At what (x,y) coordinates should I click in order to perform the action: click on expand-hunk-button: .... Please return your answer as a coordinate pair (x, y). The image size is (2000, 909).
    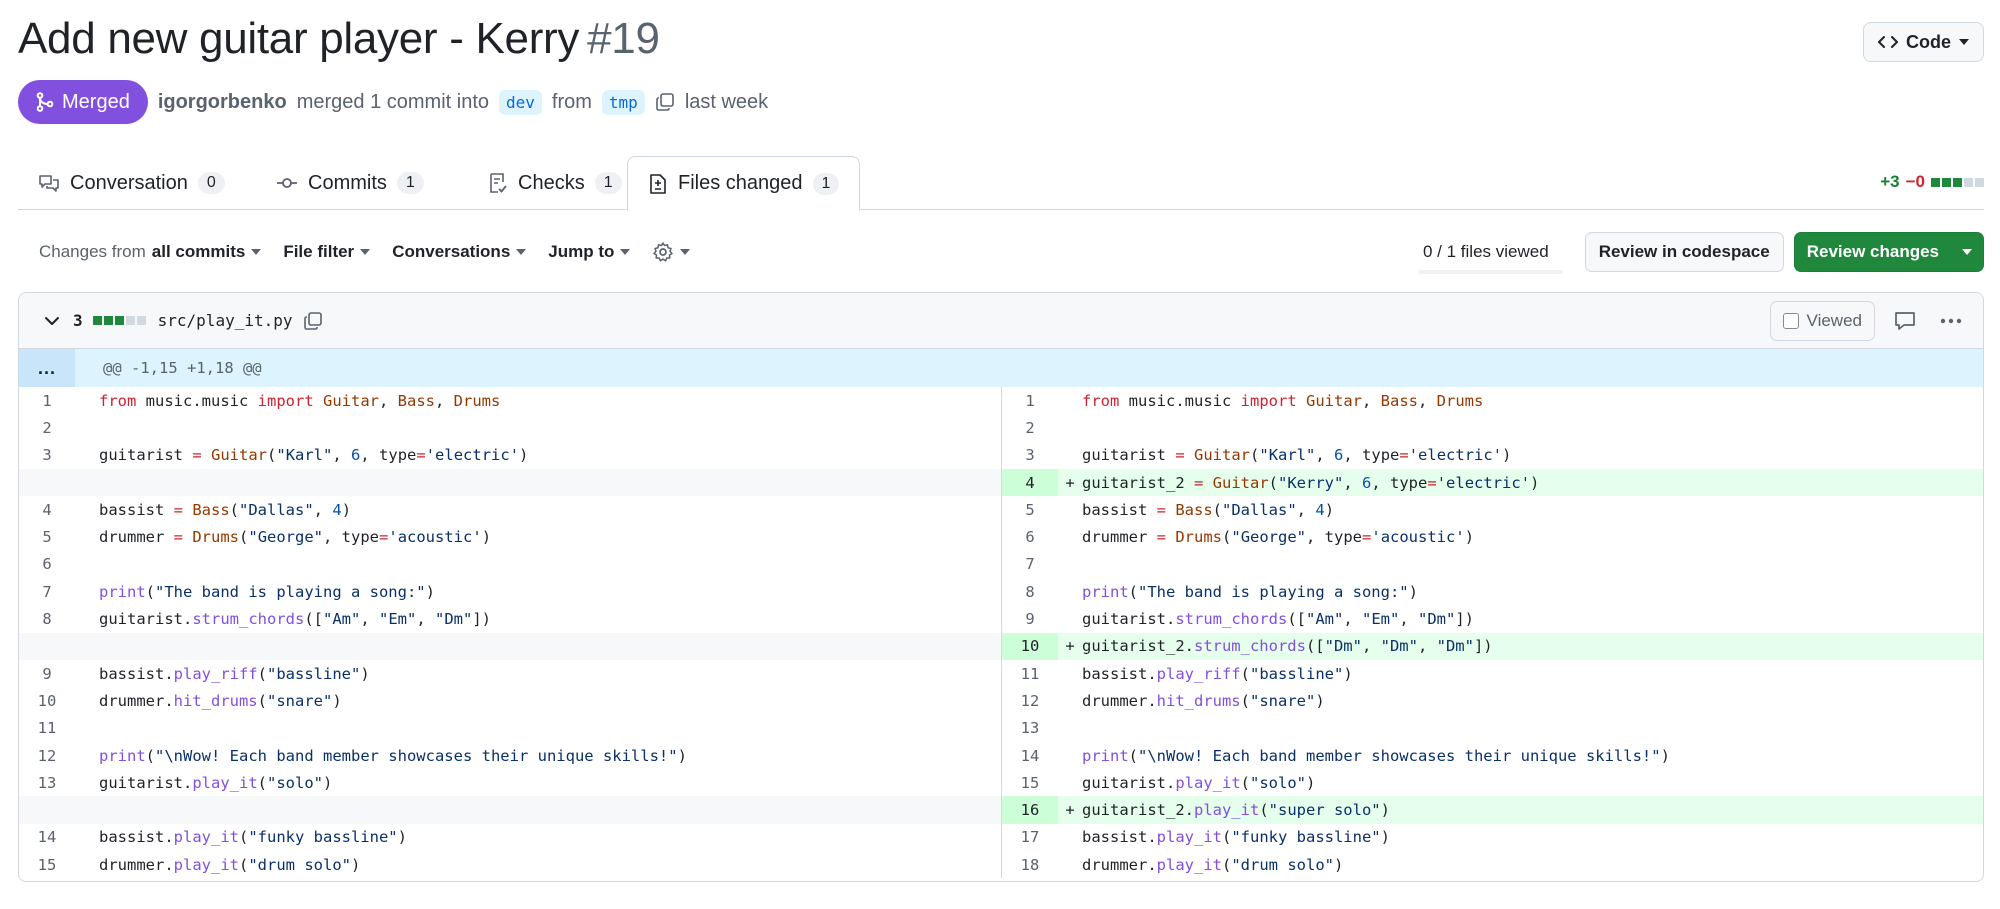
    Looking at the image, I should click on (47, 368).